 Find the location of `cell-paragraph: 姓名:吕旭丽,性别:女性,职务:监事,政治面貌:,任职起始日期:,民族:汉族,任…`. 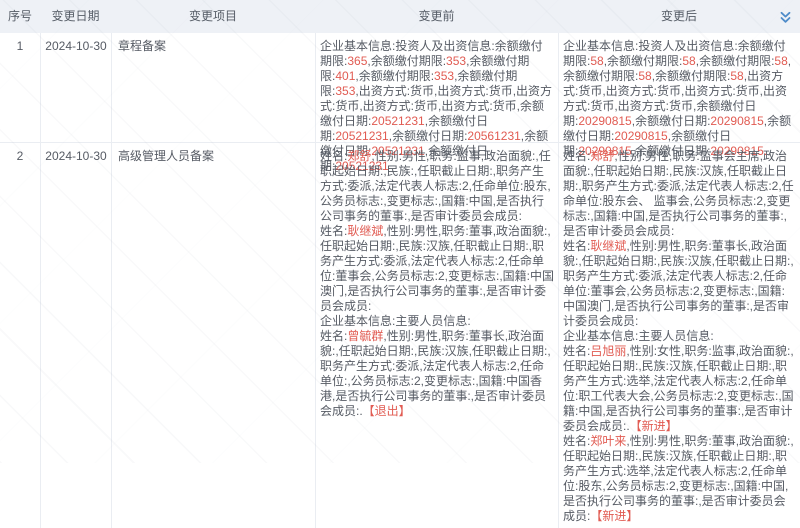

cell-paragraph: 姓名:吕旭丽,性别:女性,职务:监事,政治面貌:,任职起始日期:,民族:汉族,任… is located at coordinates (679, 389).